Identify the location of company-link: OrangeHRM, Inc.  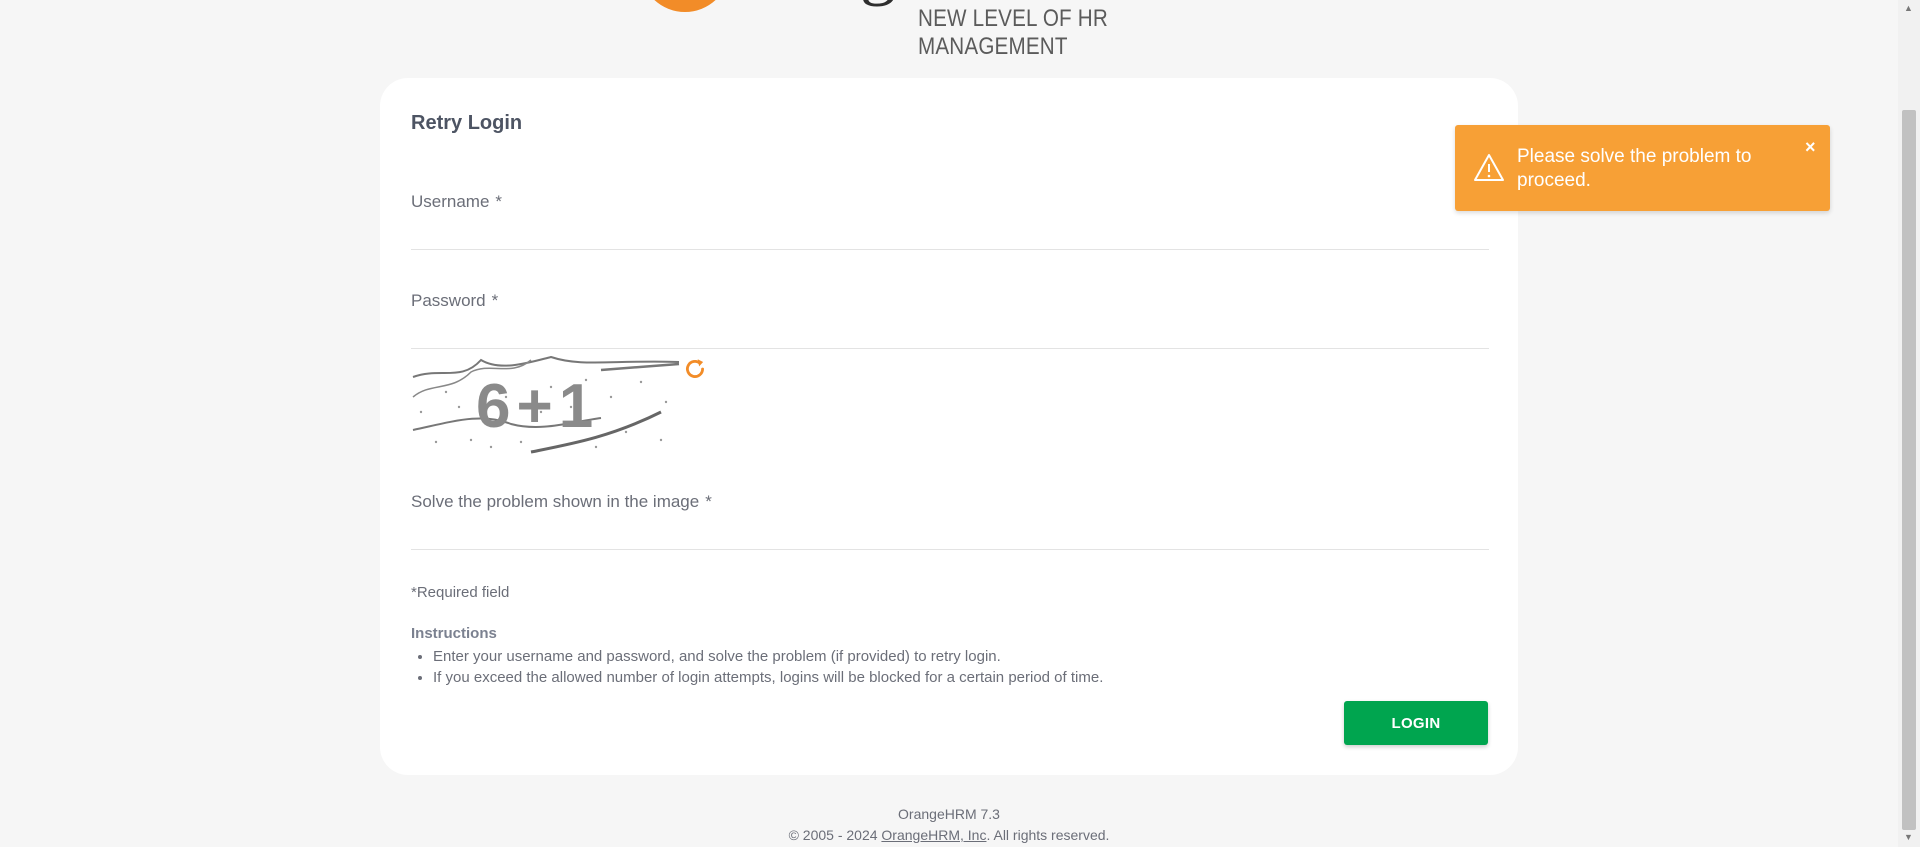
(933, 835).